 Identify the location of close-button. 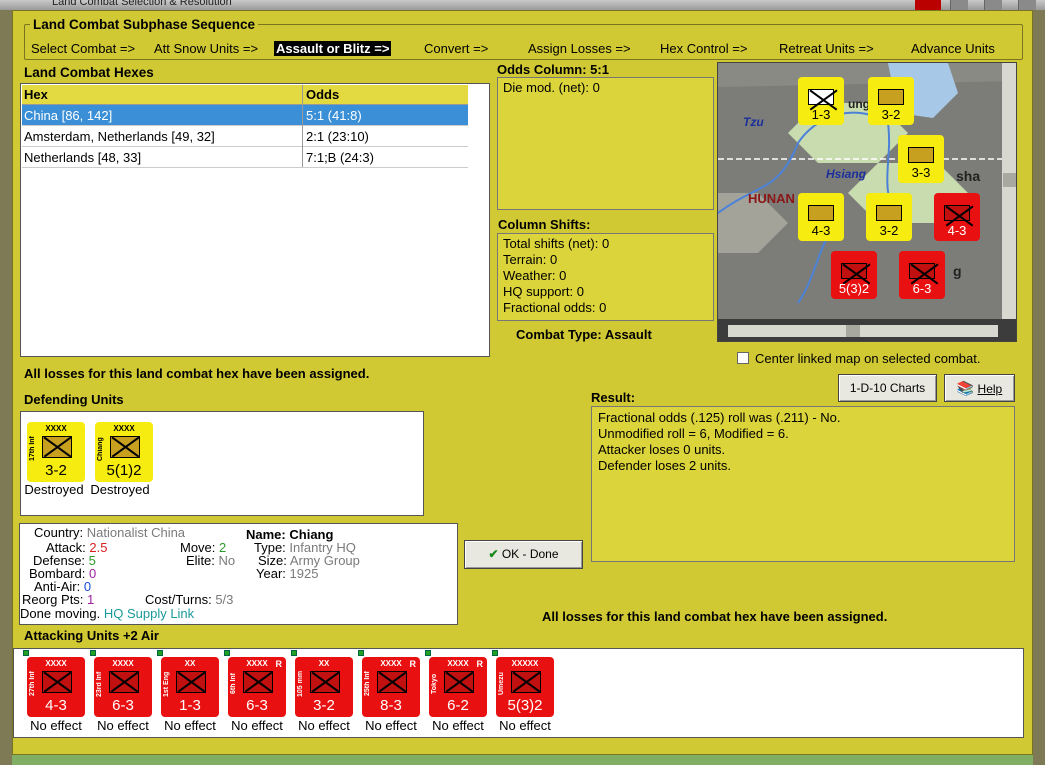
(1027, 5).